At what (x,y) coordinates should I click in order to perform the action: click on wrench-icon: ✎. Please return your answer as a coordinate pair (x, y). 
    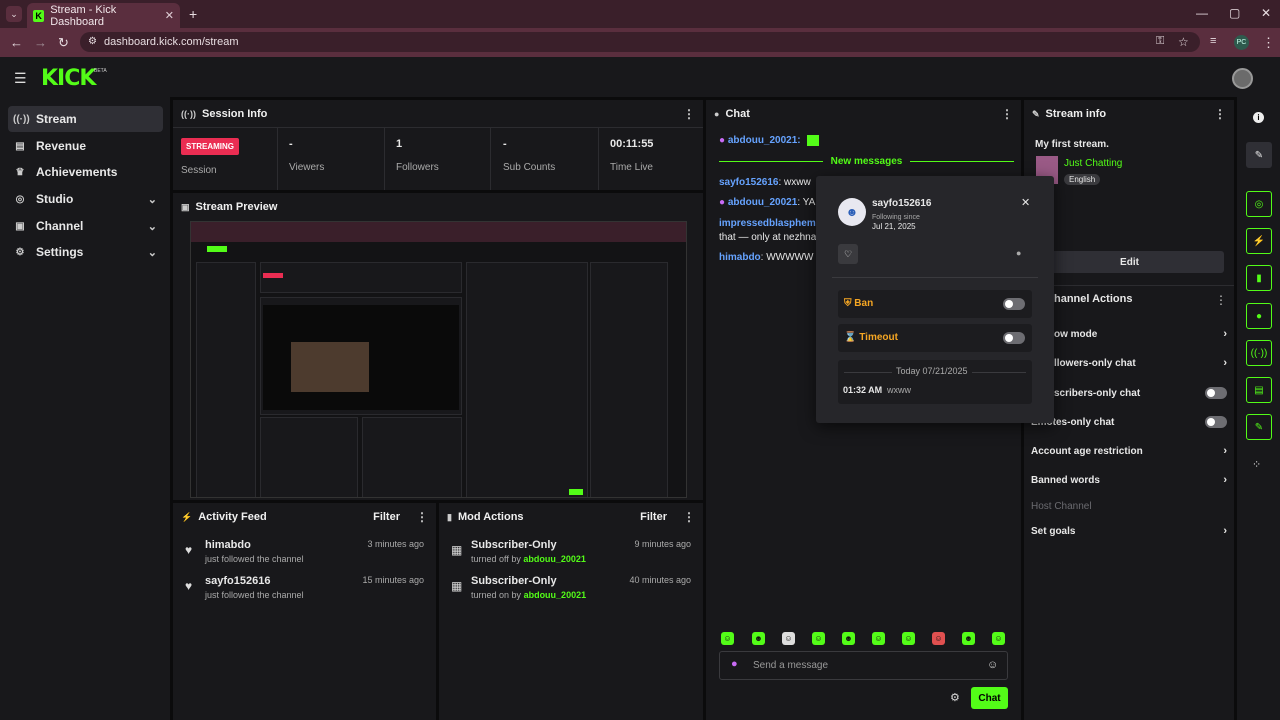
    Looking at the image, I should click on (1259, 427).